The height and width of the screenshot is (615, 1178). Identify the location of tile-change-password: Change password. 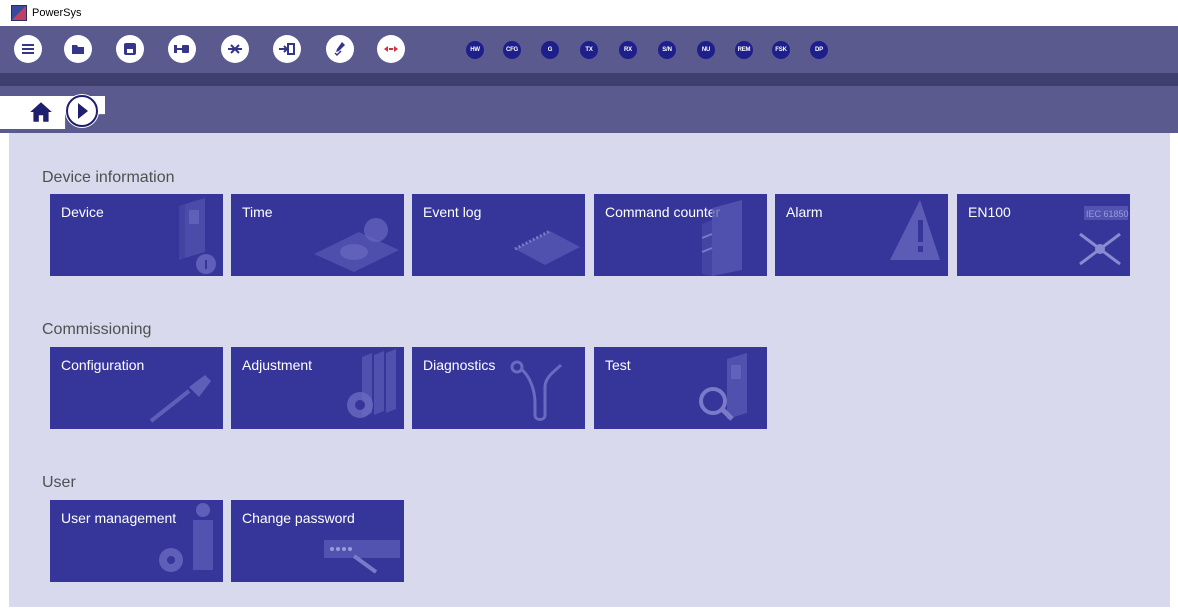
(317, 541).